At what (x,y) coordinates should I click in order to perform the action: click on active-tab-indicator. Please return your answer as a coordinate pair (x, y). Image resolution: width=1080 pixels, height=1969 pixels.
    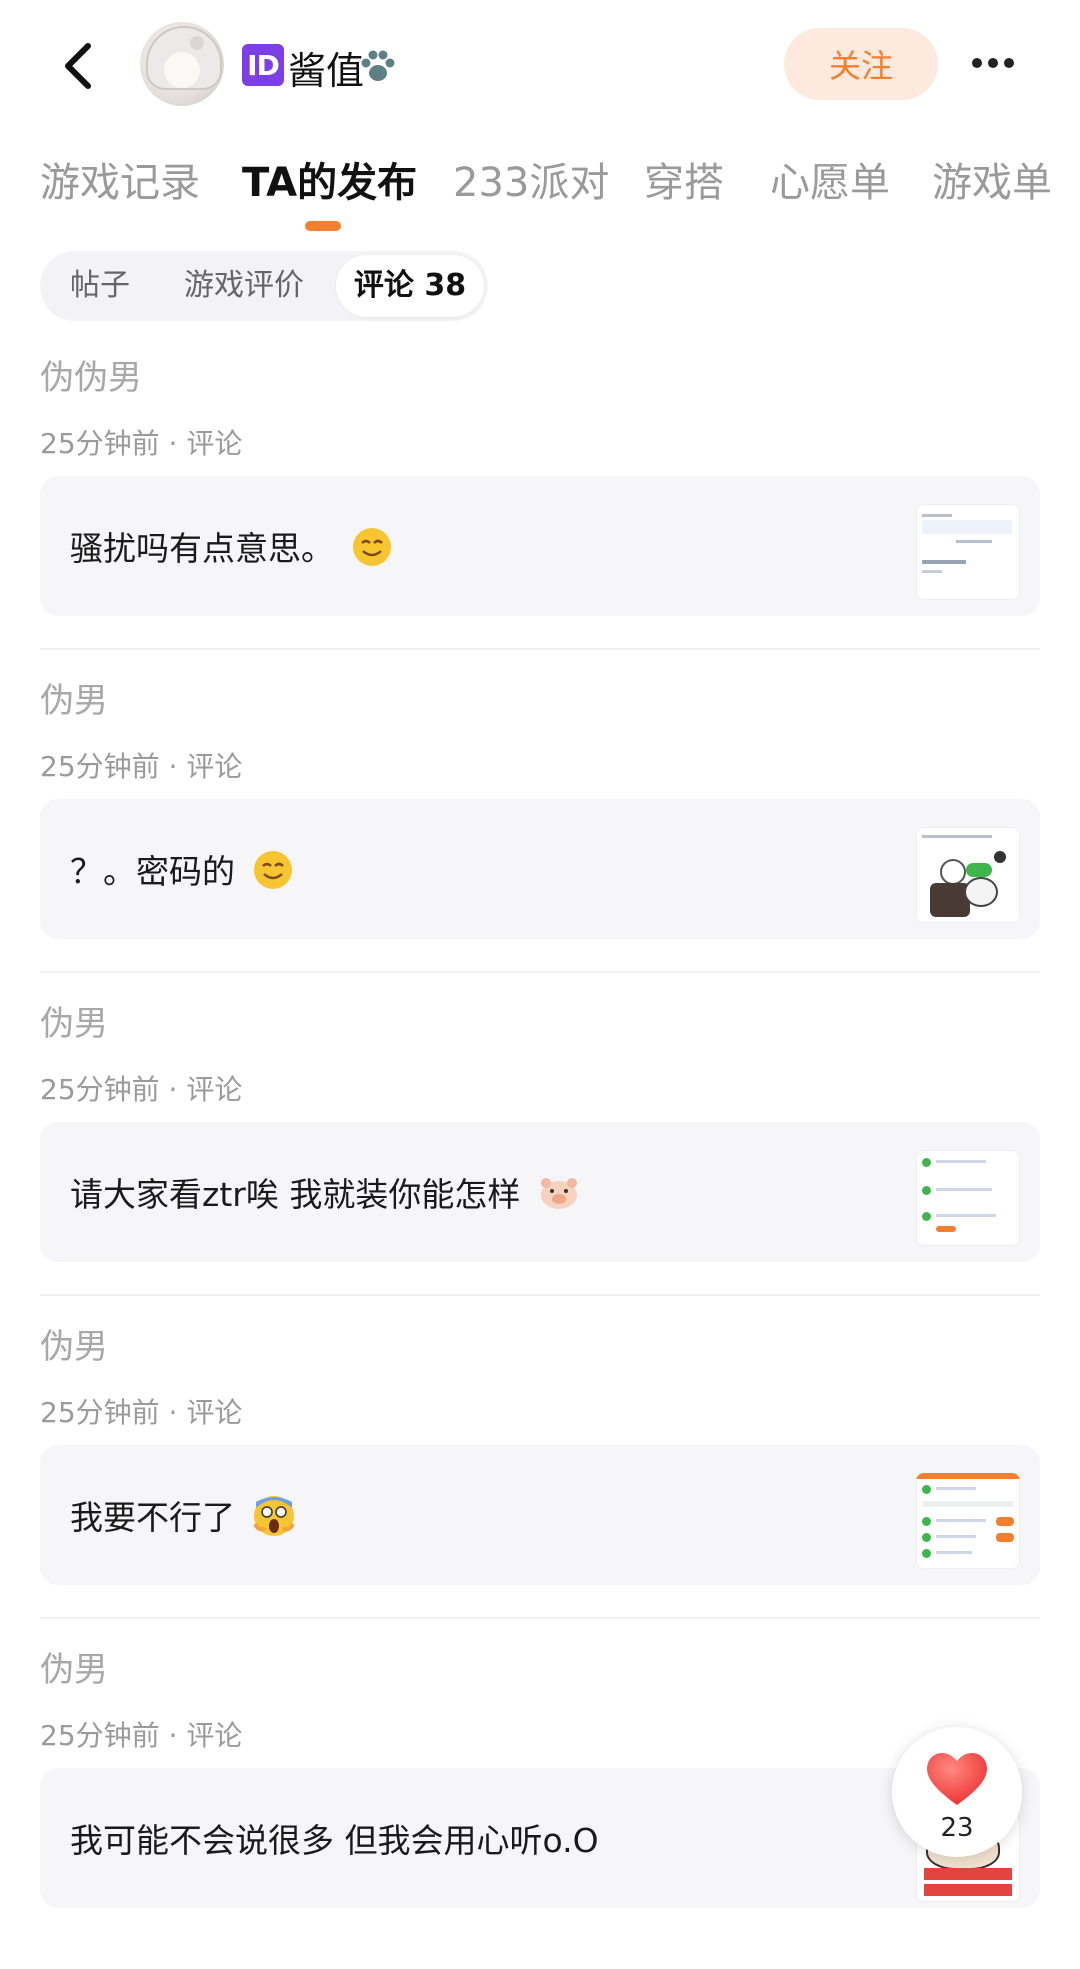
    Looking at the image, I should click on (323, 226).